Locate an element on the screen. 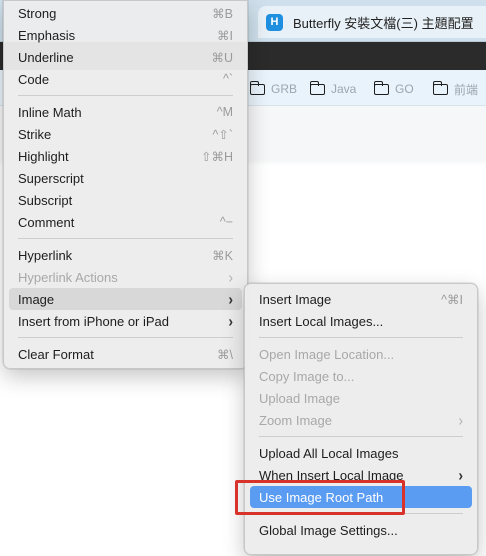 The image size is (486, 556). bookmark-label: 前端 is located at coordinates (466, 89).